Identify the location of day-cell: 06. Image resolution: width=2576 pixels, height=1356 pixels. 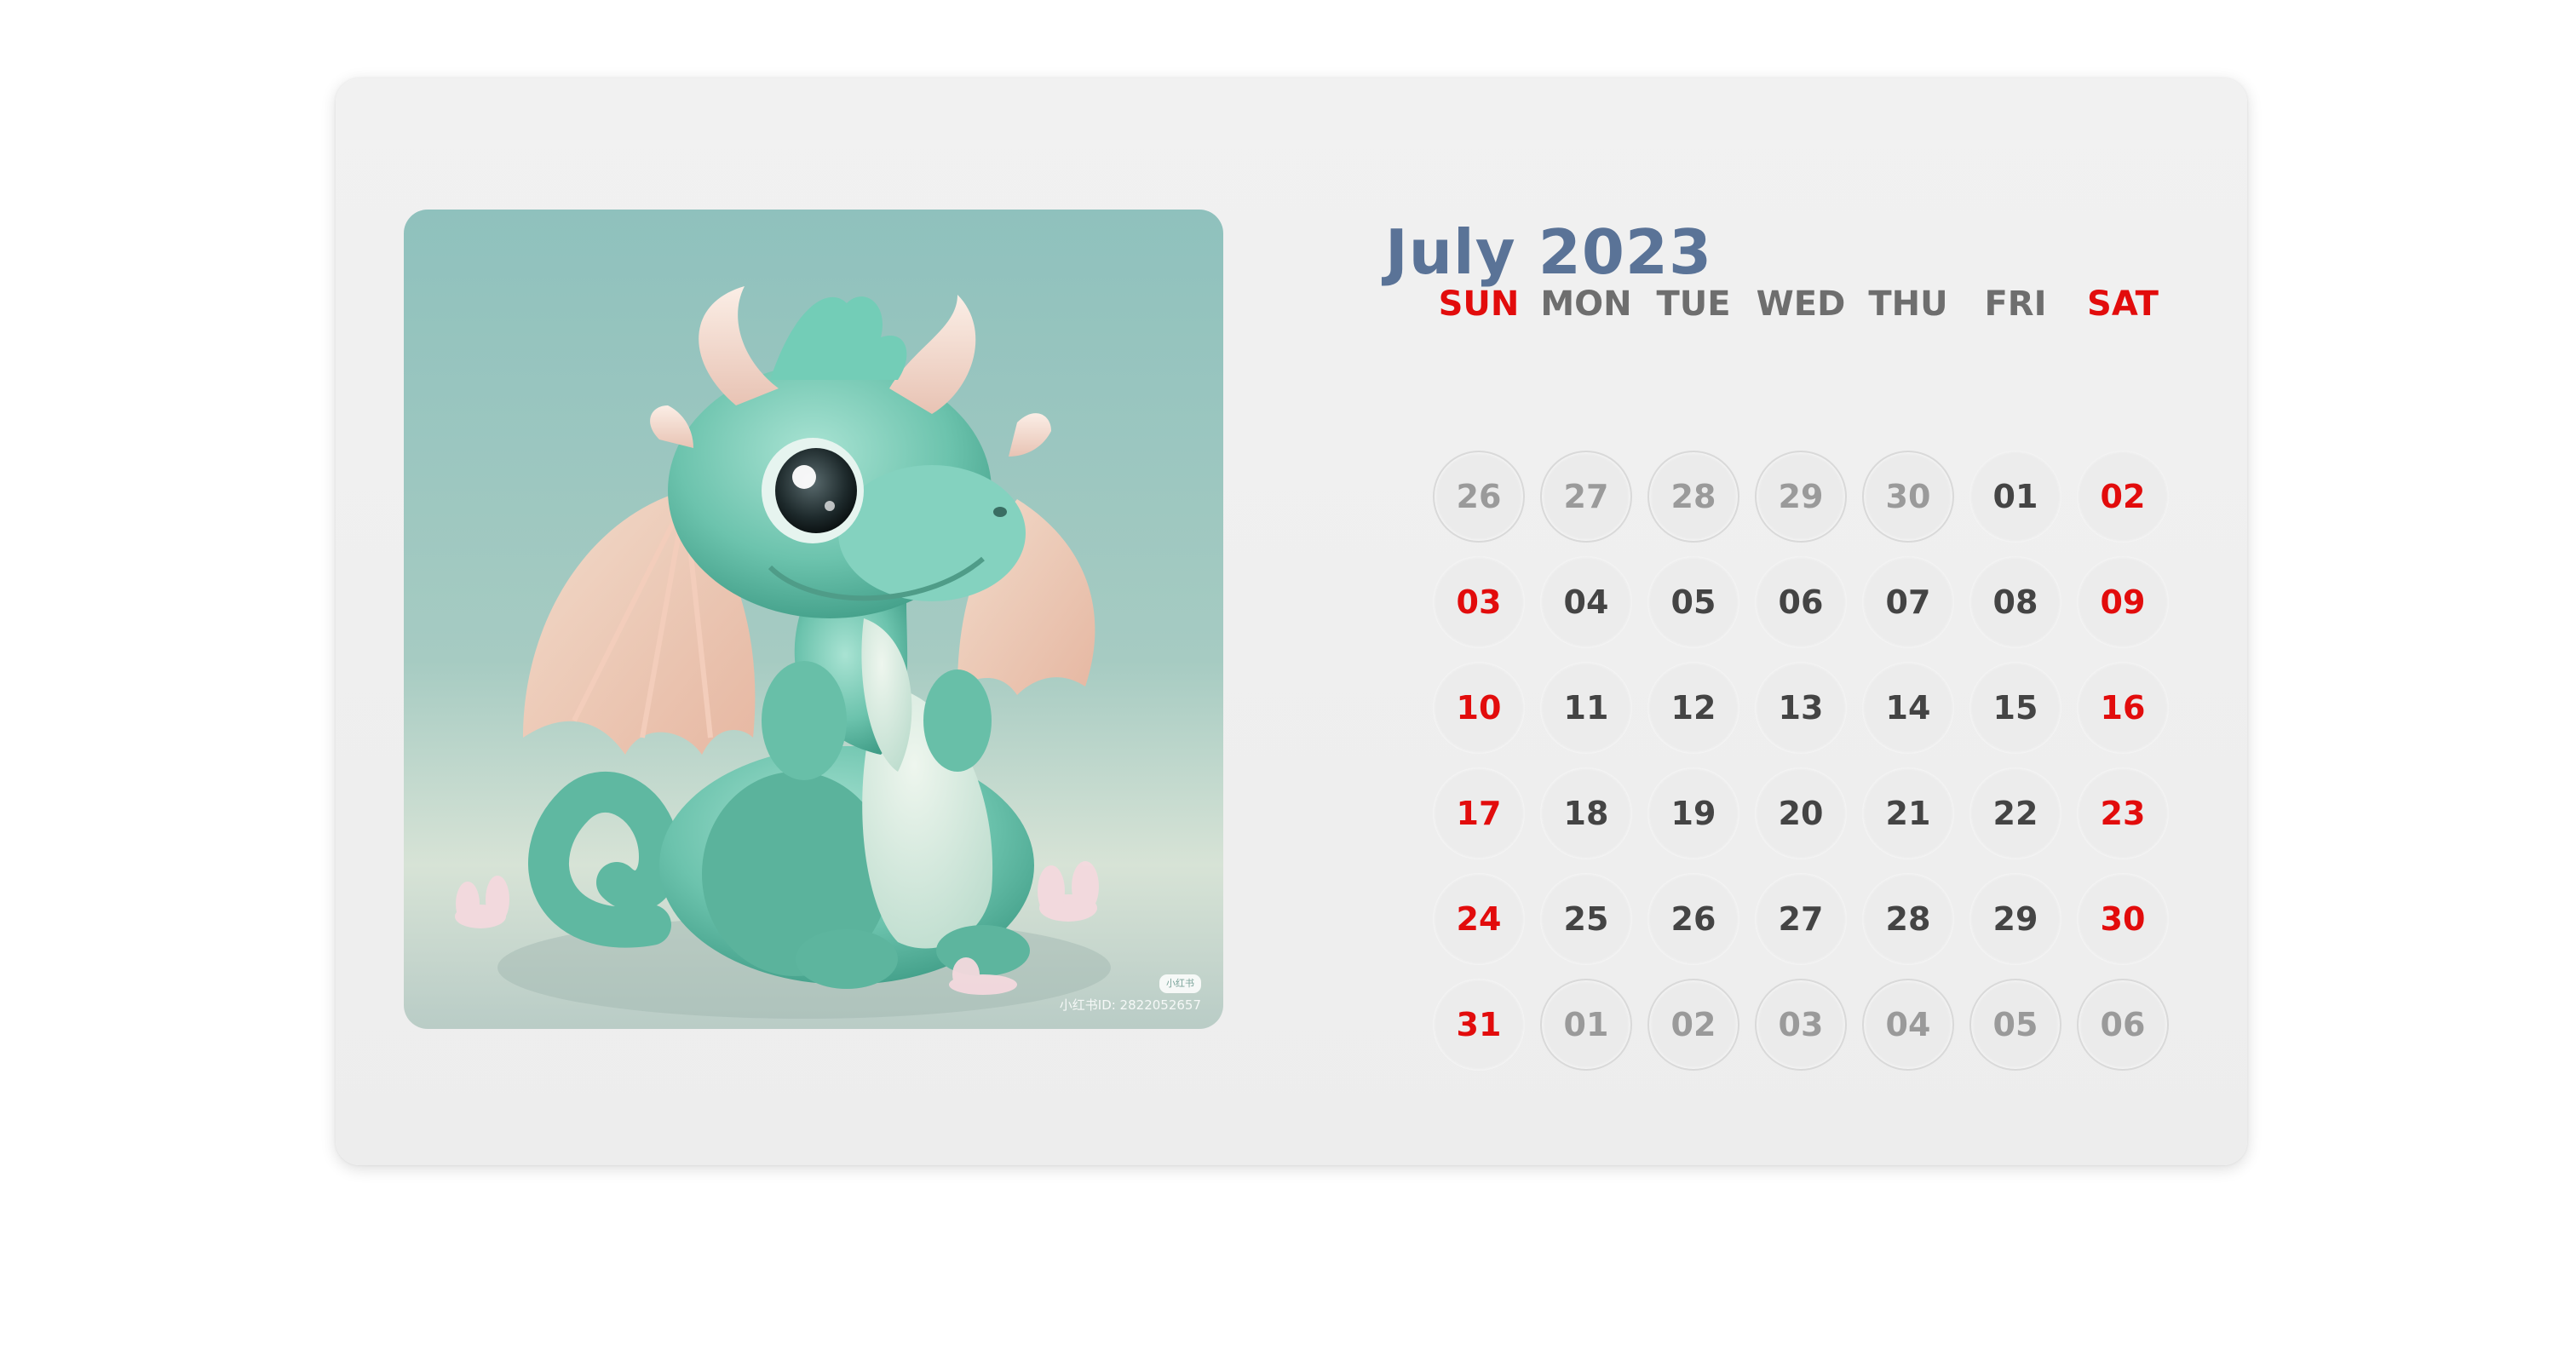
(1801, 602).